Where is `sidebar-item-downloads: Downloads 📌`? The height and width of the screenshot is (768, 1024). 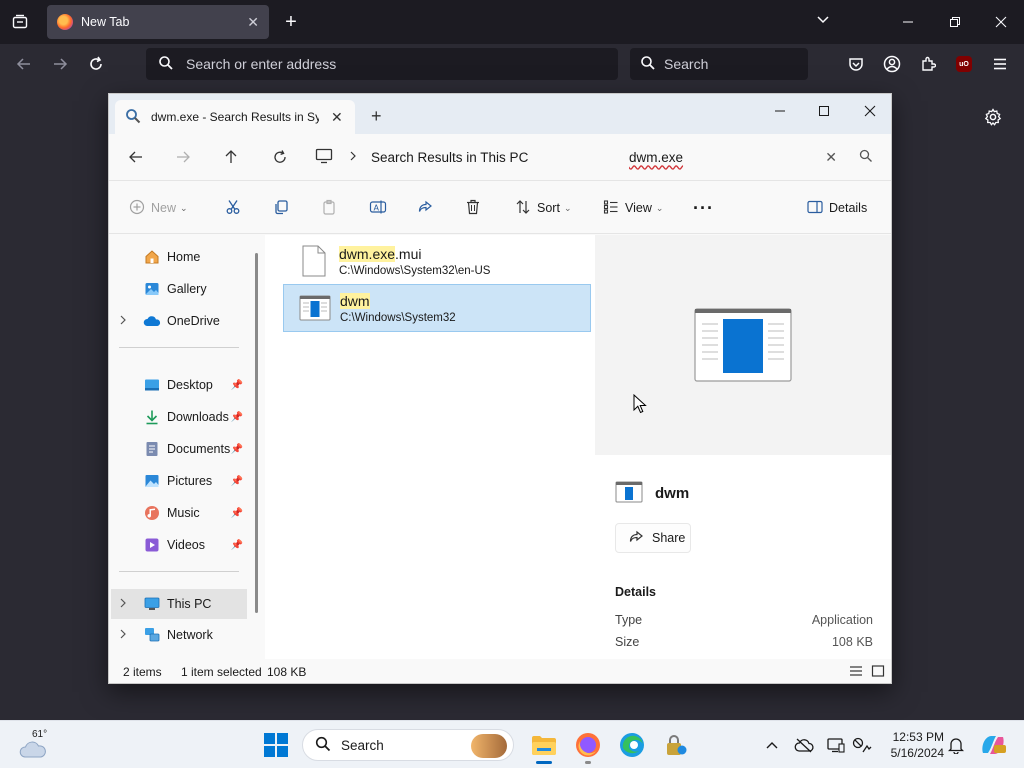 sidebar-item-downloads: Downloads 📌 is located at coordinates (179, 417).